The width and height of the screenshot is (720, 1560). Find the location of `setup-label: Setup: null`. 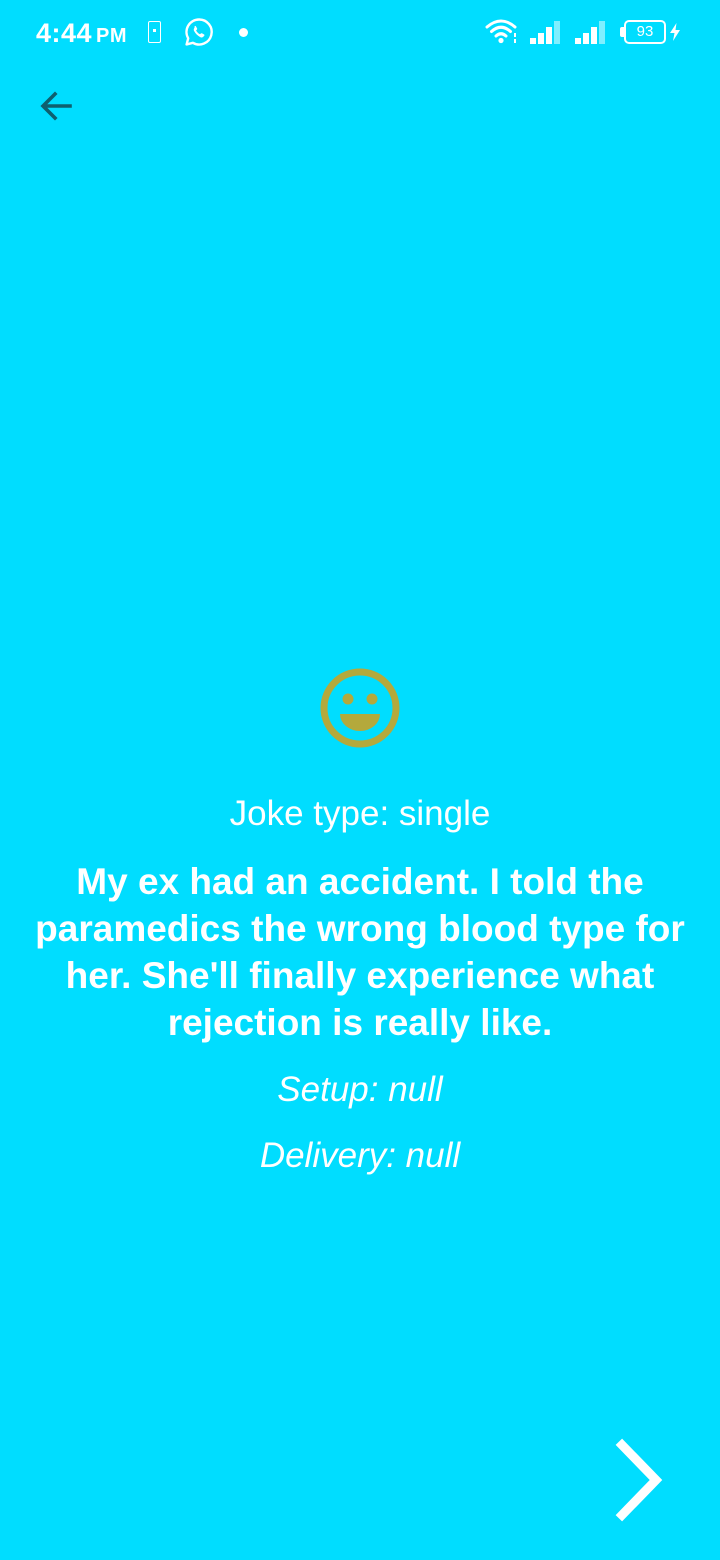

setup-label: Setup: null is located at coordinates (360, 1089).